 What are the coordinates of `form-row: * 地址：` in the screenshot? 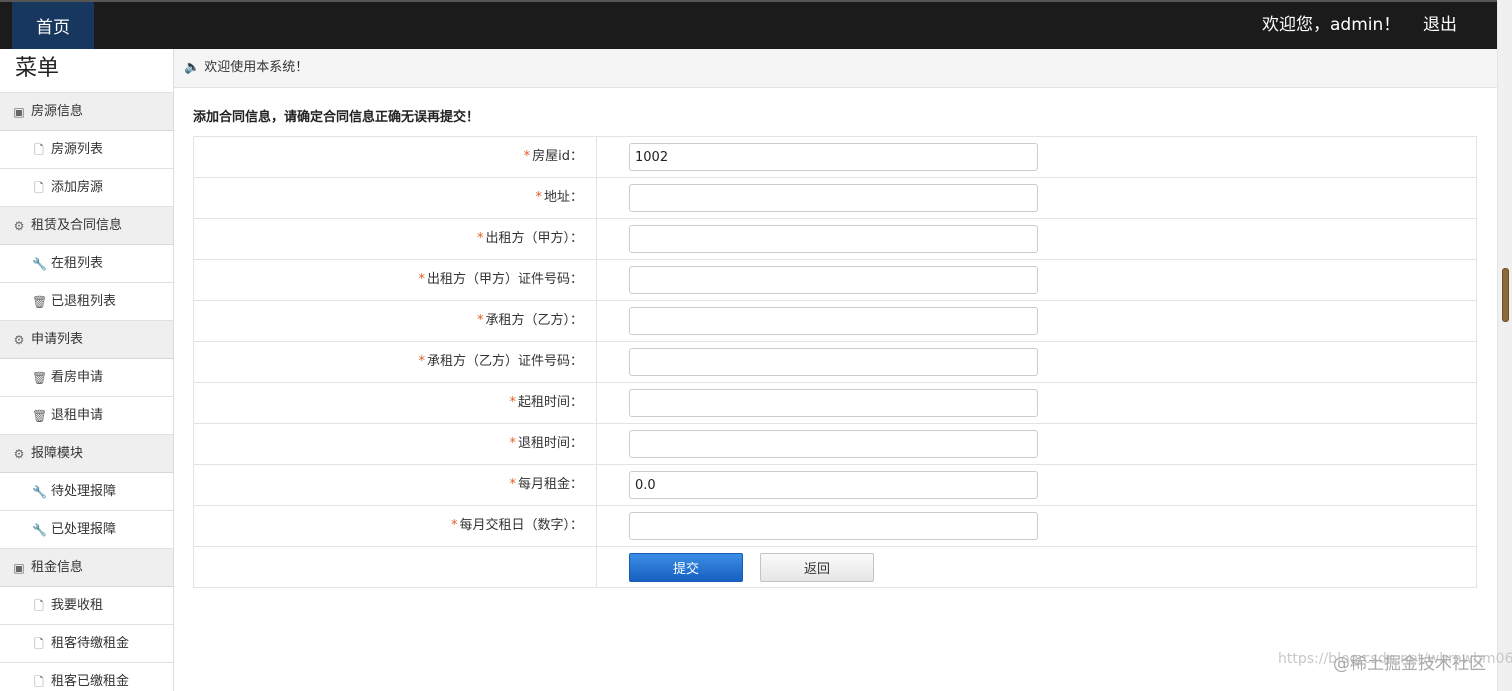 It's located at (835, 198).